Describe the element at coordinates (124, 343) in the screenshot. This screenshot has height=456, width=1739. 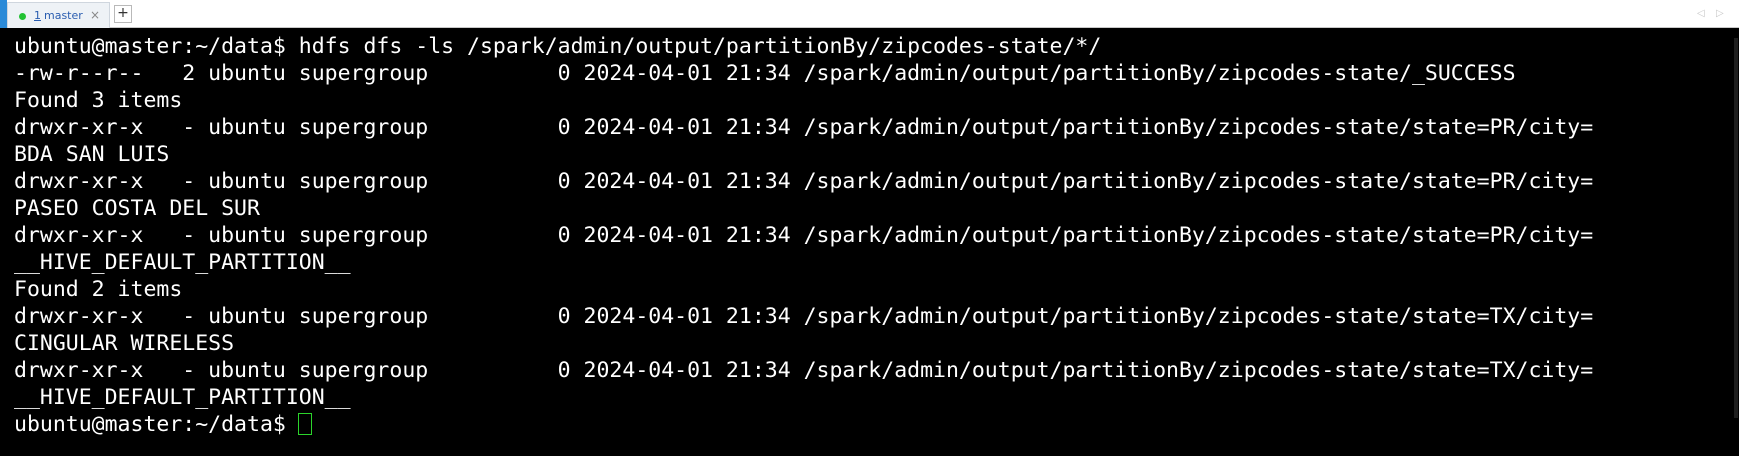
I see `terminal-line: CINGULAR WIRELESS` at that location.